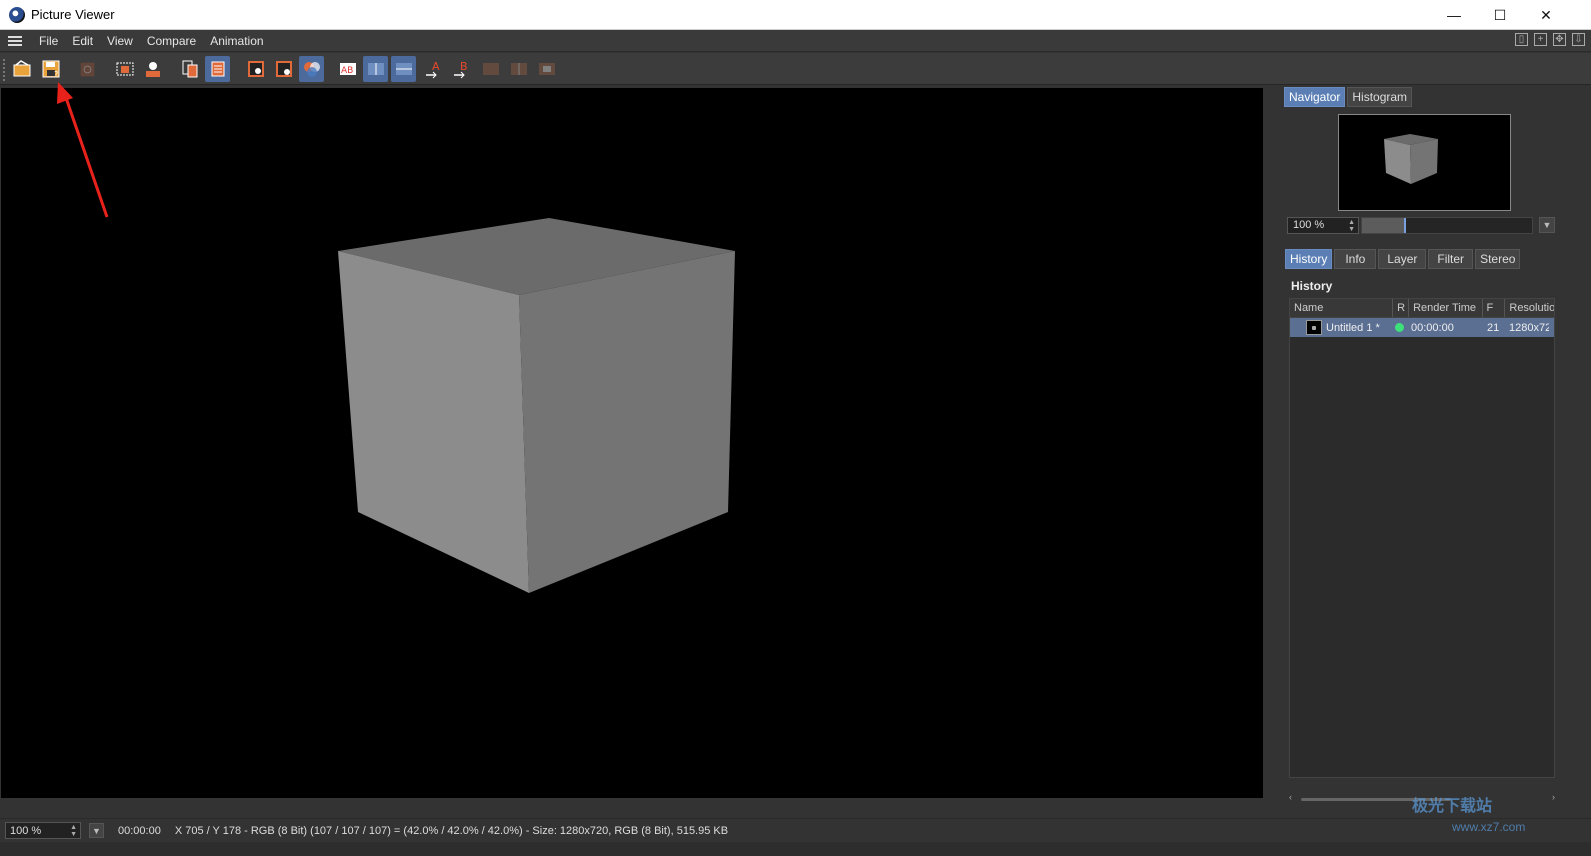 Image resolution: width=1591 pixels, height=856 pixels. What do you see at coordinates (236, 41) in the screenshot?
I see `menu-animation: Animation` at bounding box center [236, 41].